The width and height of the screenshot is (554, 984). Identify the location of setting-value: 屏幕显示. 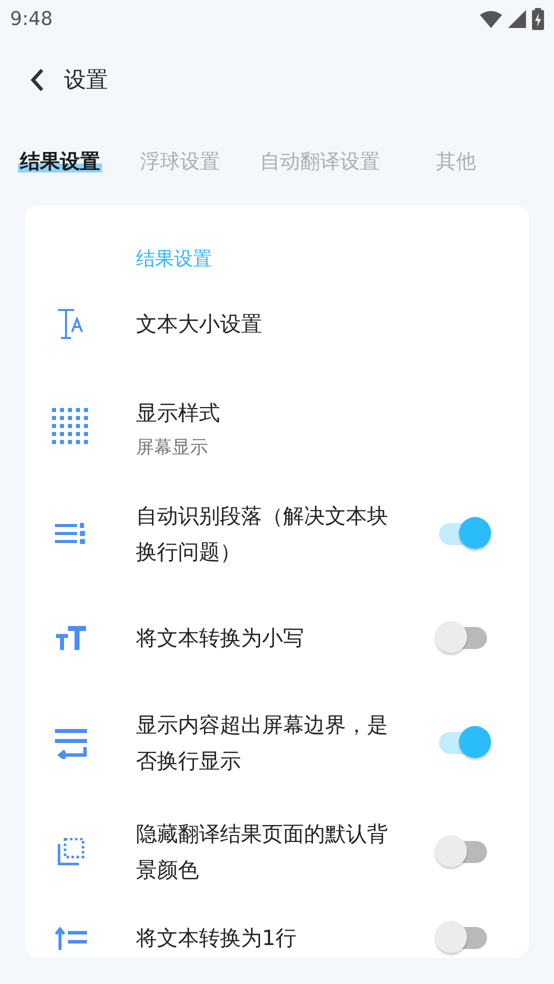
(172, 447).